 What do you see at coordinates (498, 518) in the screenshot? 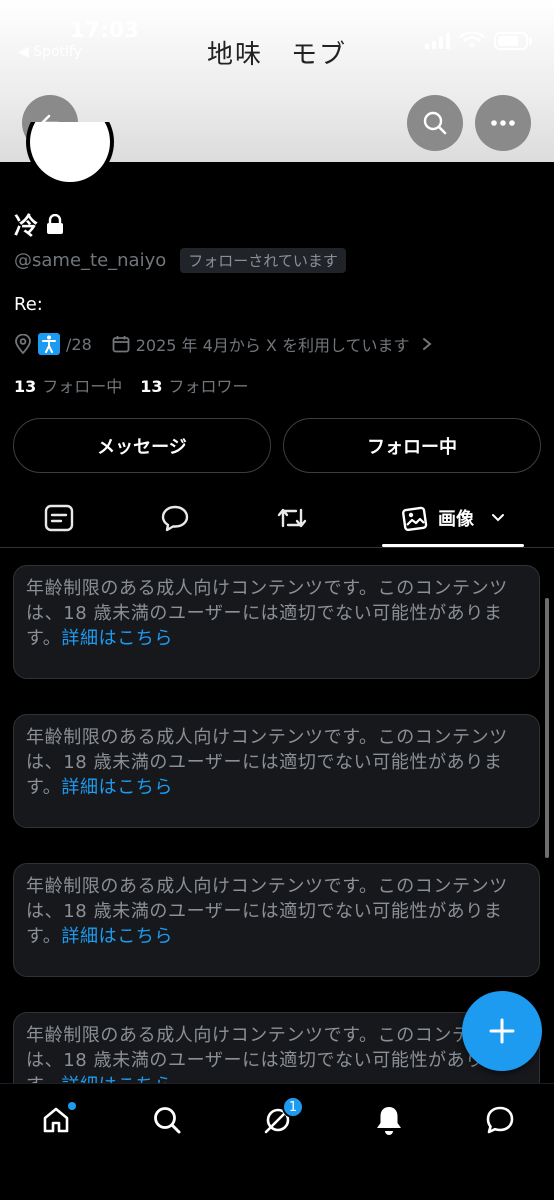
I see `chevron-down-icon` at bounding box center [498, 518].